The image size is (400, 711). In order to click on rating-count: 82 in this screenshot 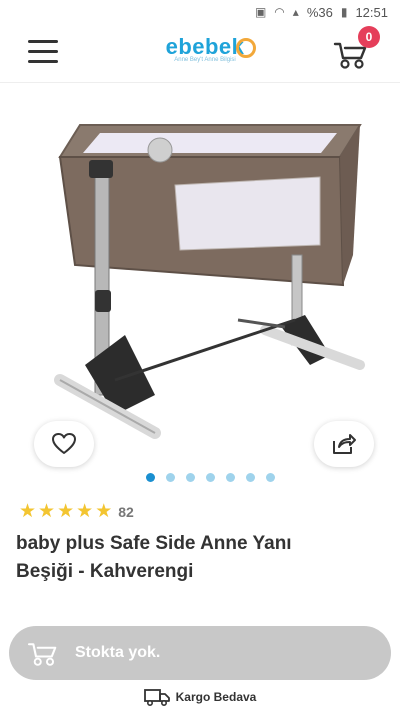, I will do `click(126, 511)`.